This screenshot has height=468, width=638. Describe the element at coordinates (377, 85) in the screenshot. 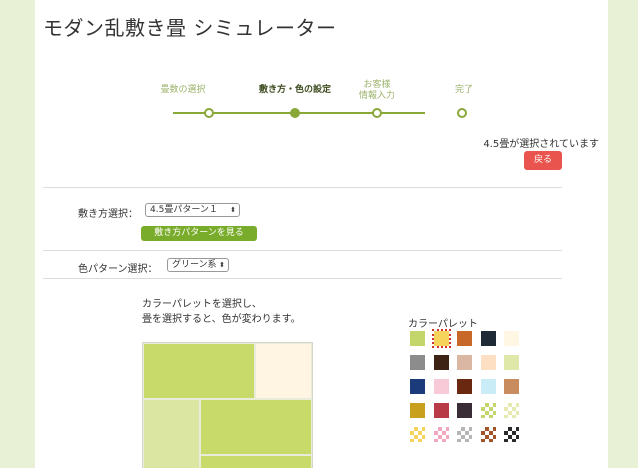

I see `step-label-3-line1: お客様` at that location.